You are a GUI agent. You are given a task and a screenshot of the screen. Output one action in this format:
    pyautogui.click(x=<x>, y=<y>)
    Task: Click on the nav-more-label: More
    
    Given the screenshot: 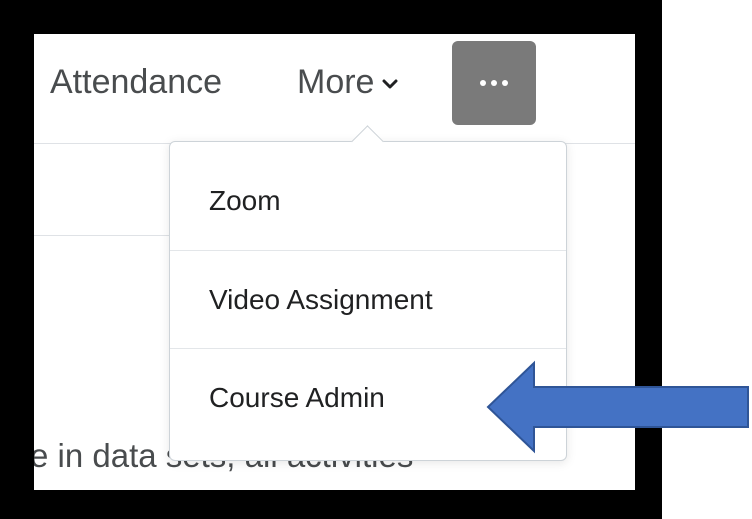 What is the action you would take?
    pyautogui.click(x=336, y=82)
    